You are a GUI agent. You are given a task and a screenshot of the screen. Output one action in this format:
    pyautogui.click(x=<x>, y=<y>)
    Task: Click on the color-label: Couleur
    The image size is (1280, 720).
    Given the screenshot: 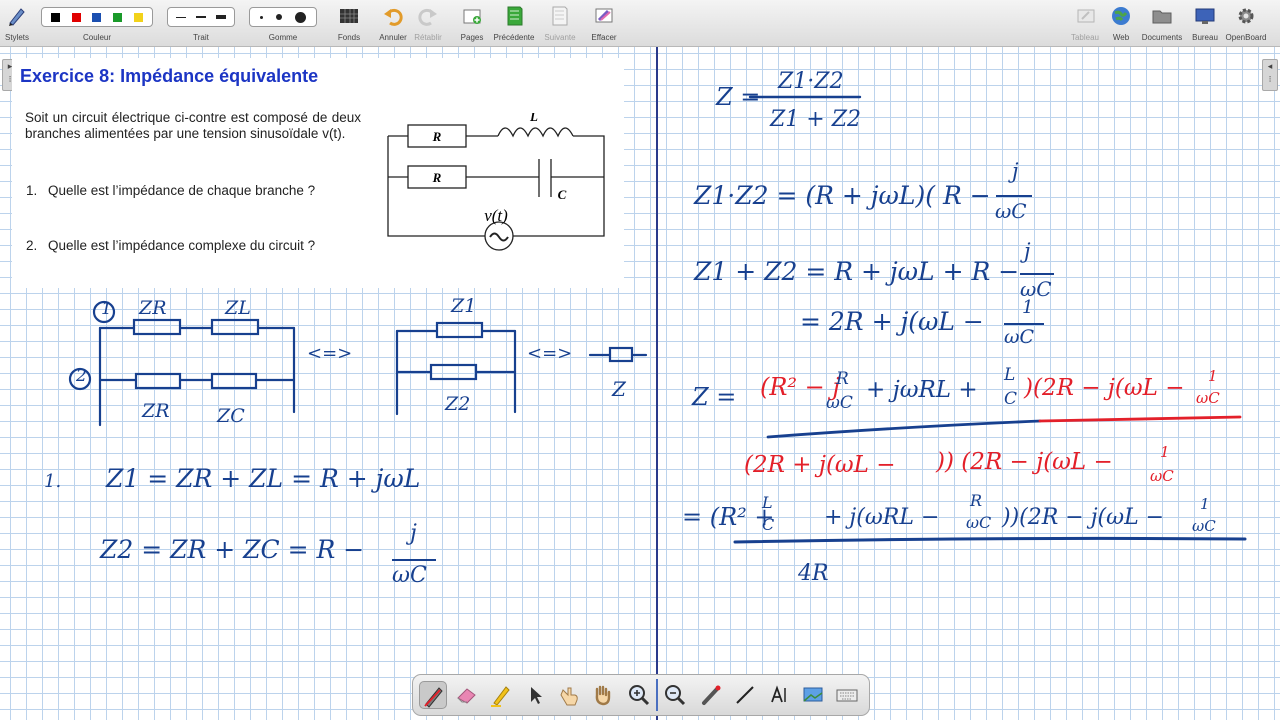 What is the action you would take?
    pyautogui.click(x=97, y=37)
    